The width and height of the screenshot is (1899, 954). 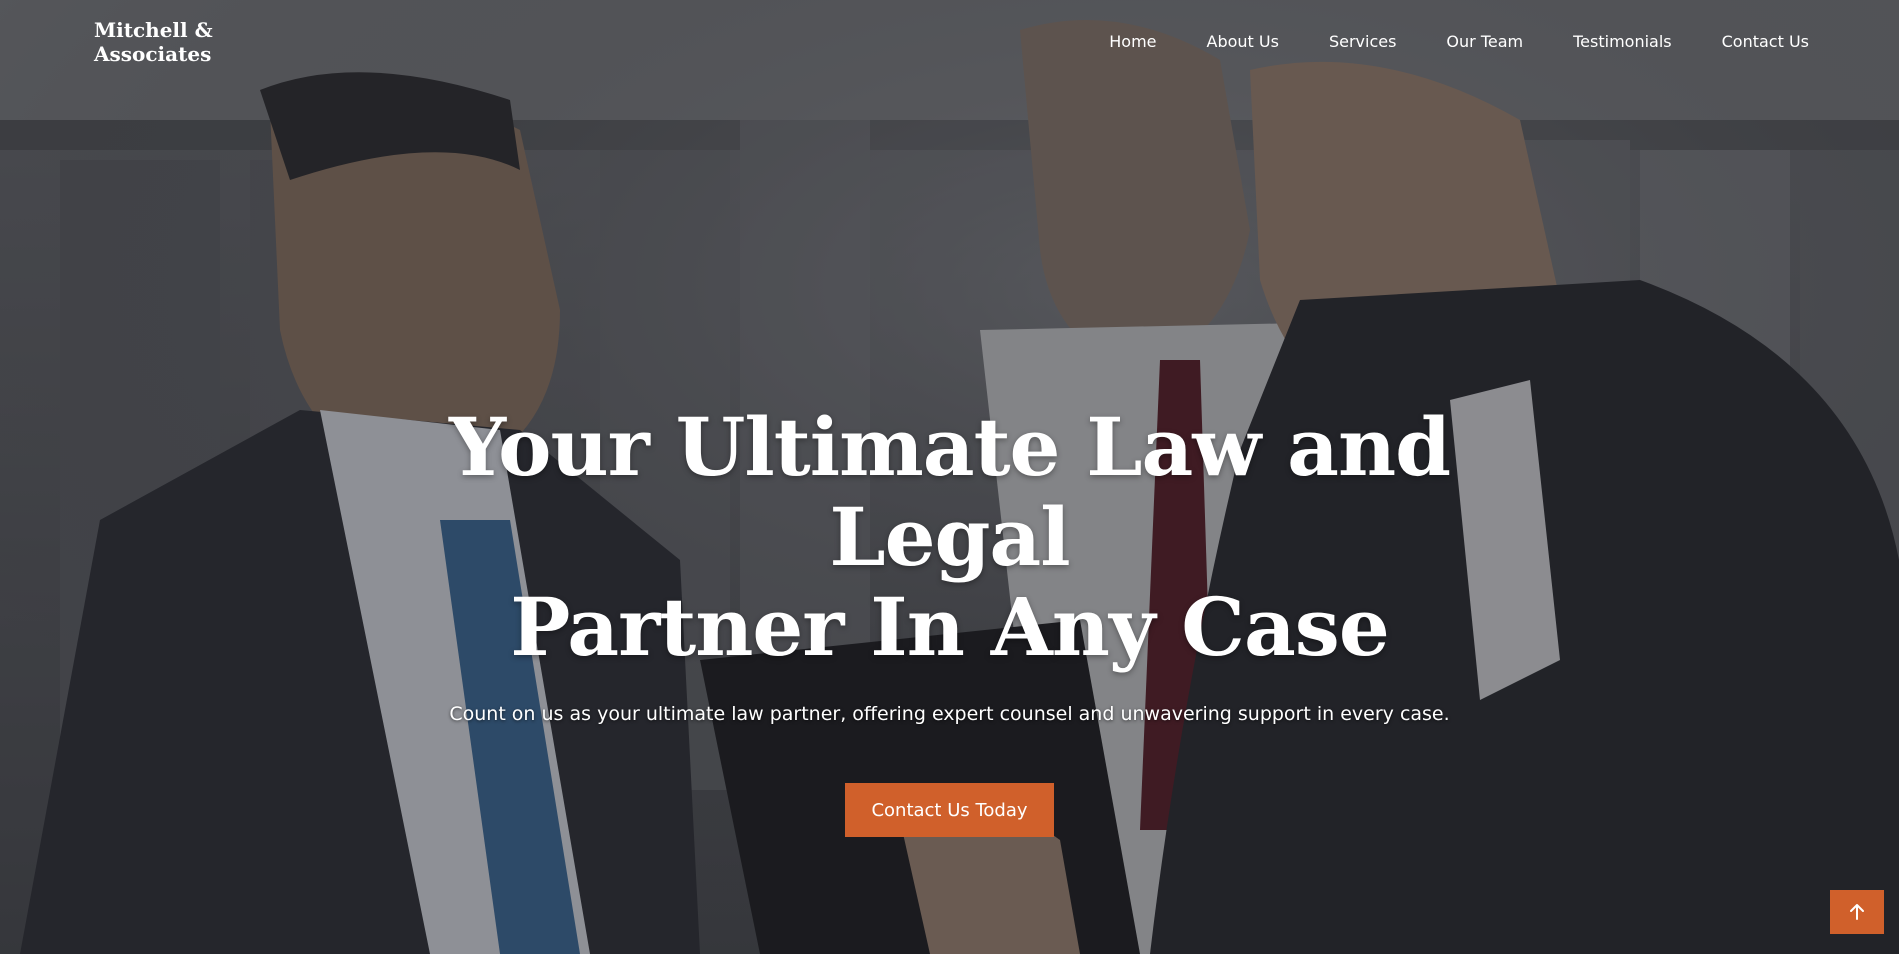 What do you see at coordinates (1243, 42) in the screenshot?
I see `nav-item-about-us: About Us` at bounding box center [1243, 42].